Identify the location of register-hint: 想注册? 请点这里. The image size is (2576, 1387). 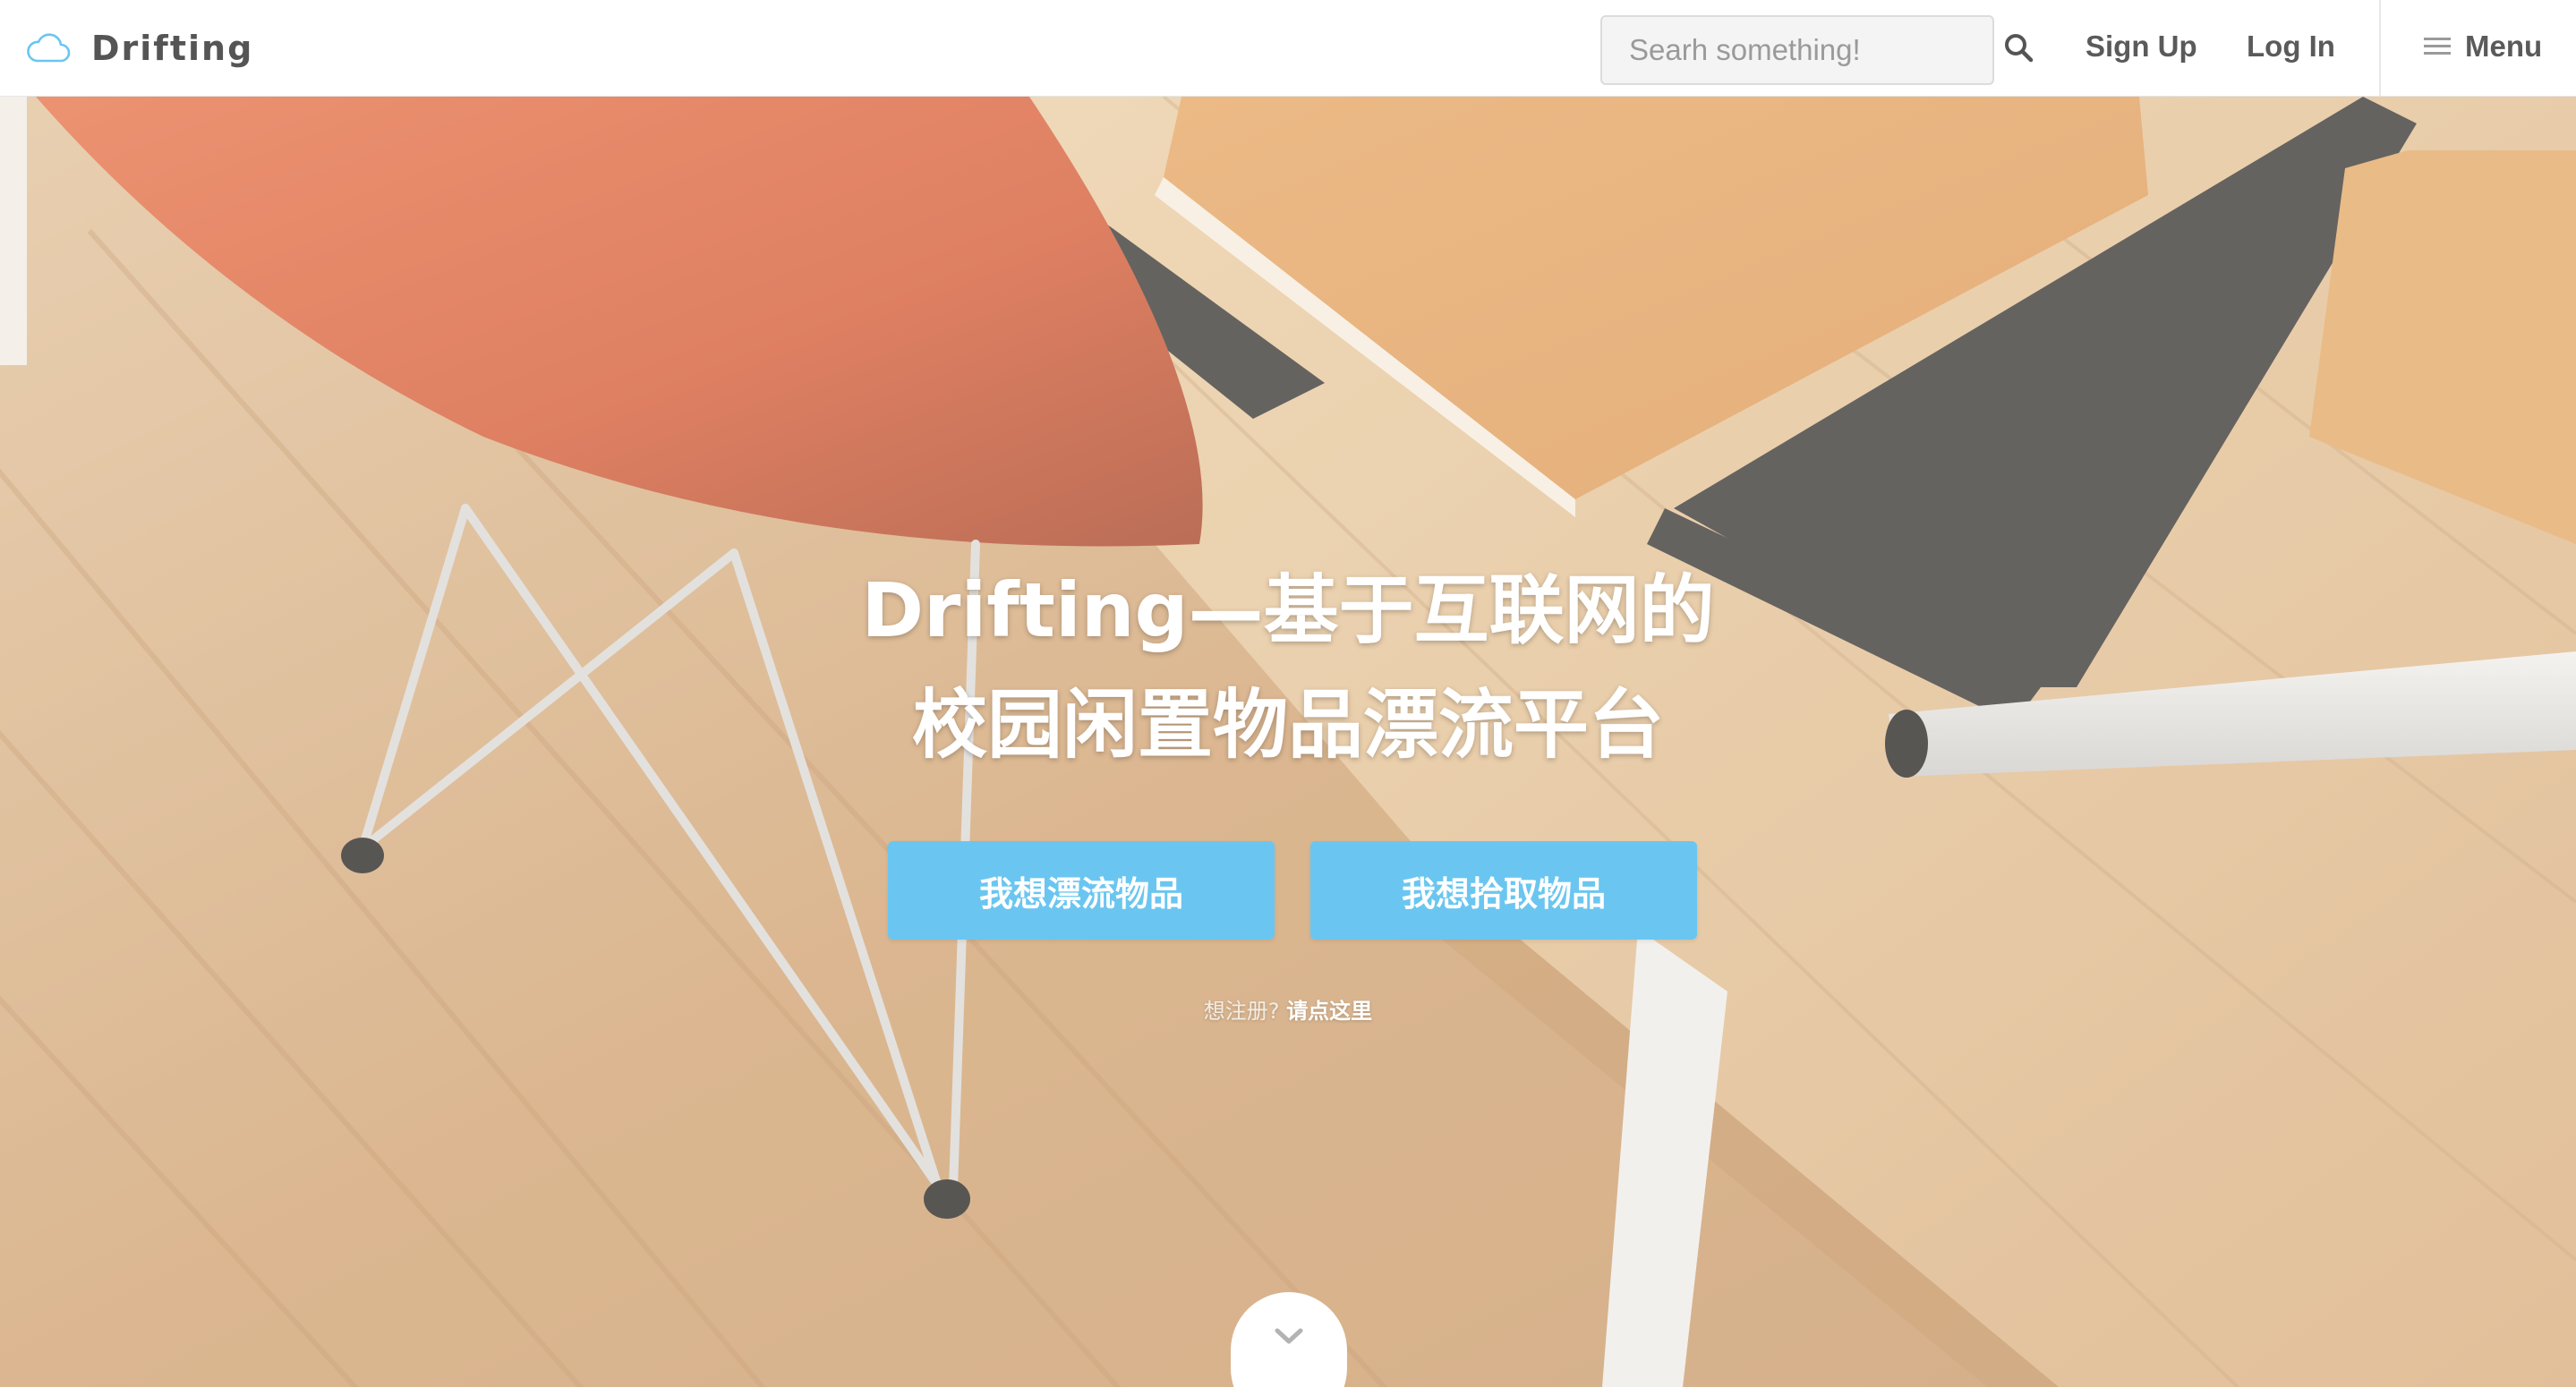
(1288, 1009).